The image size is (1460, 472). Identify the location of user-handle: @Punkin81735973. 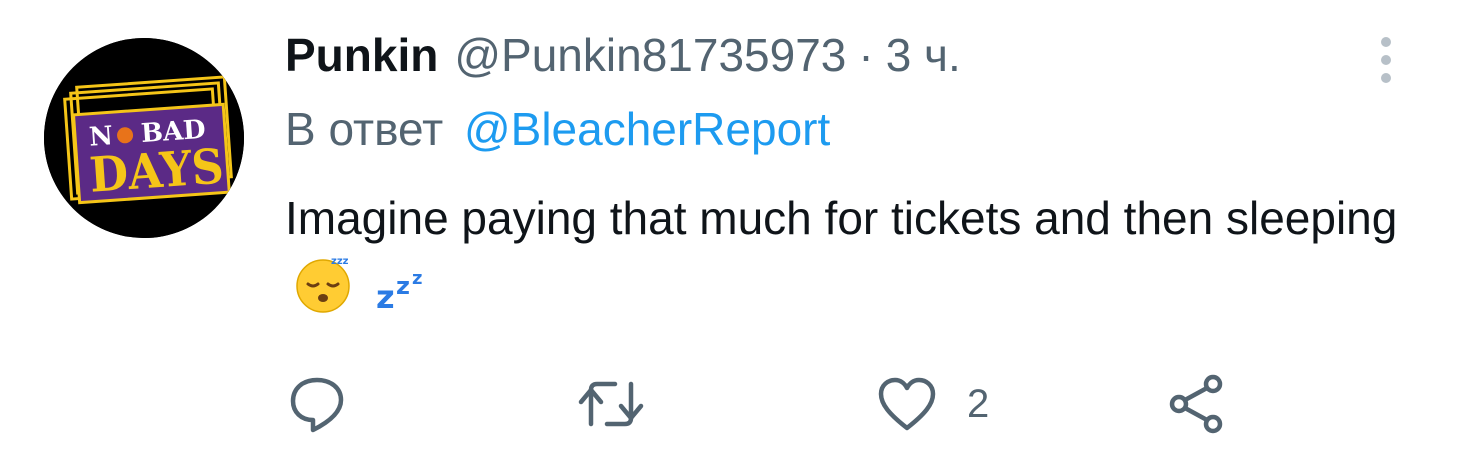
(650, 55).